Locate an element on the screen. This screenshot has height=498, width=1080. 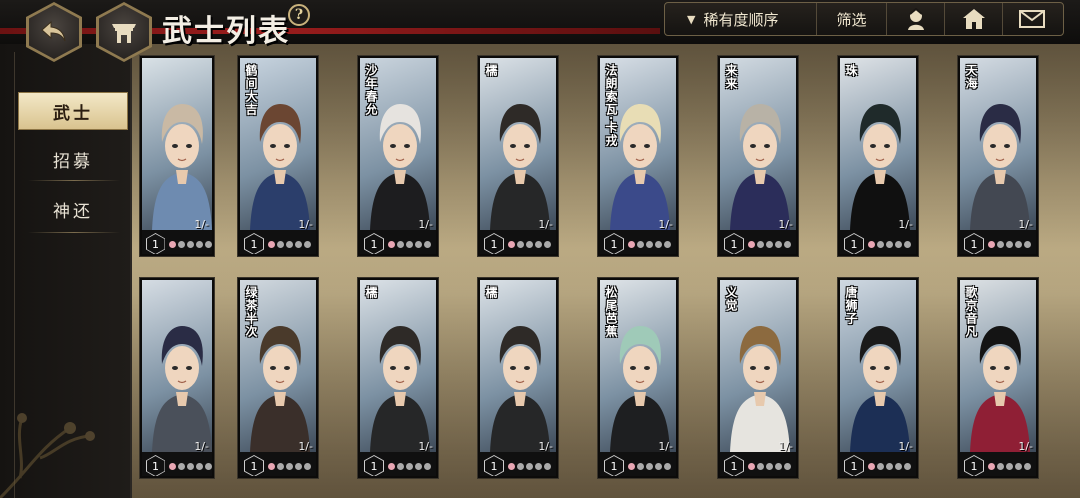
character-button is located at coordinates (916, 19).